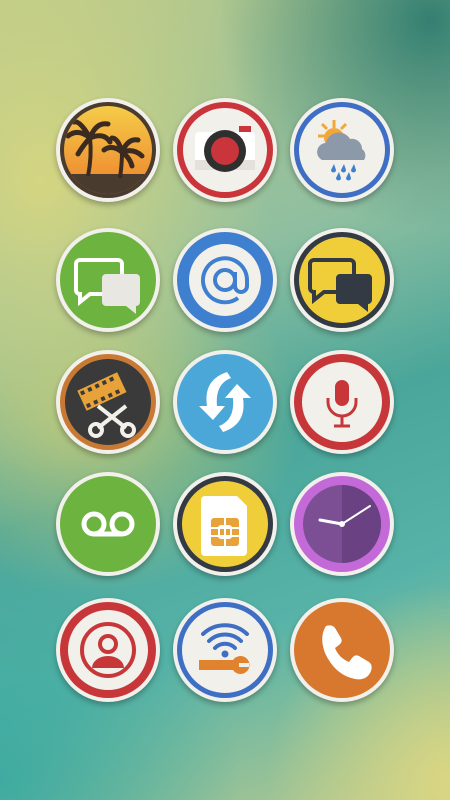  I want to click on app-icon-weather, so click(342, 150).